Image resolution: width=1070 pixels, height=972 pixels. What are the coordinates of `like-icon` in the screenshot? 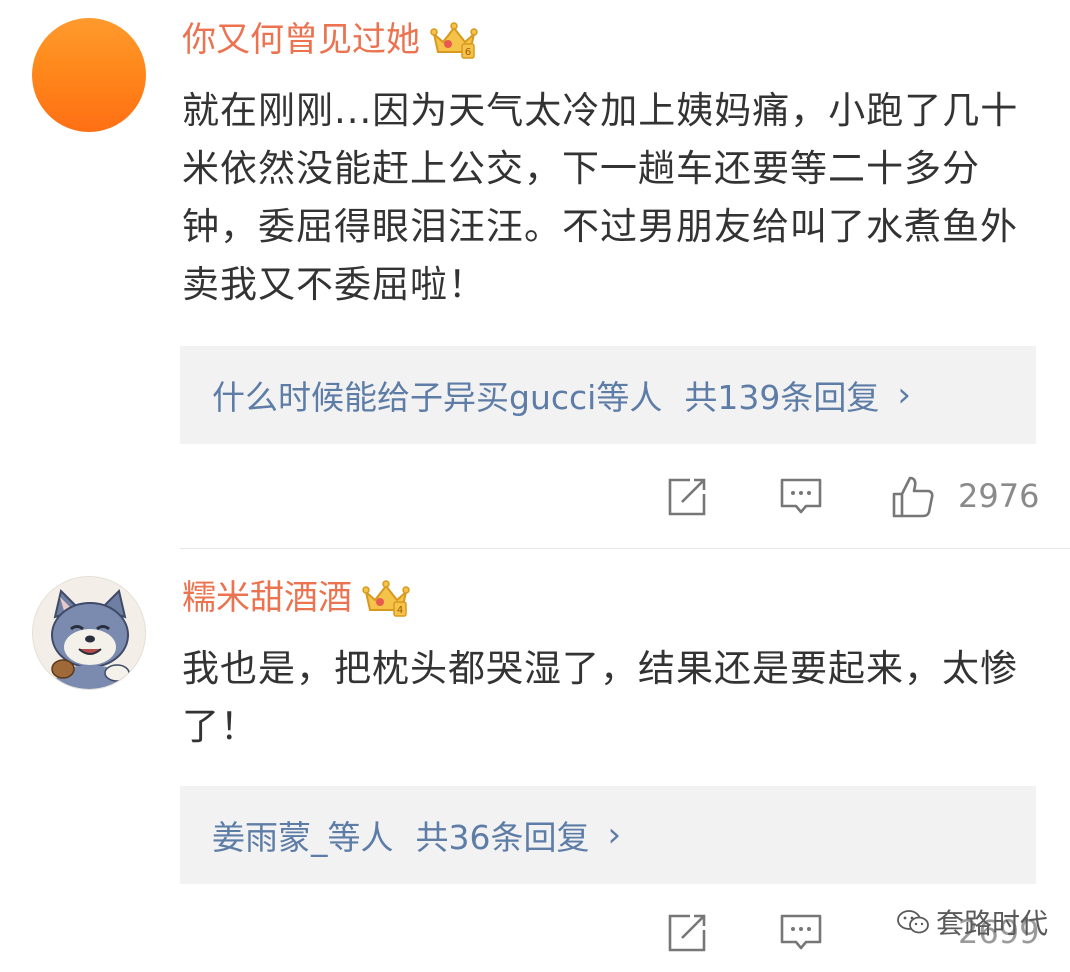 It's located at (913, 497).